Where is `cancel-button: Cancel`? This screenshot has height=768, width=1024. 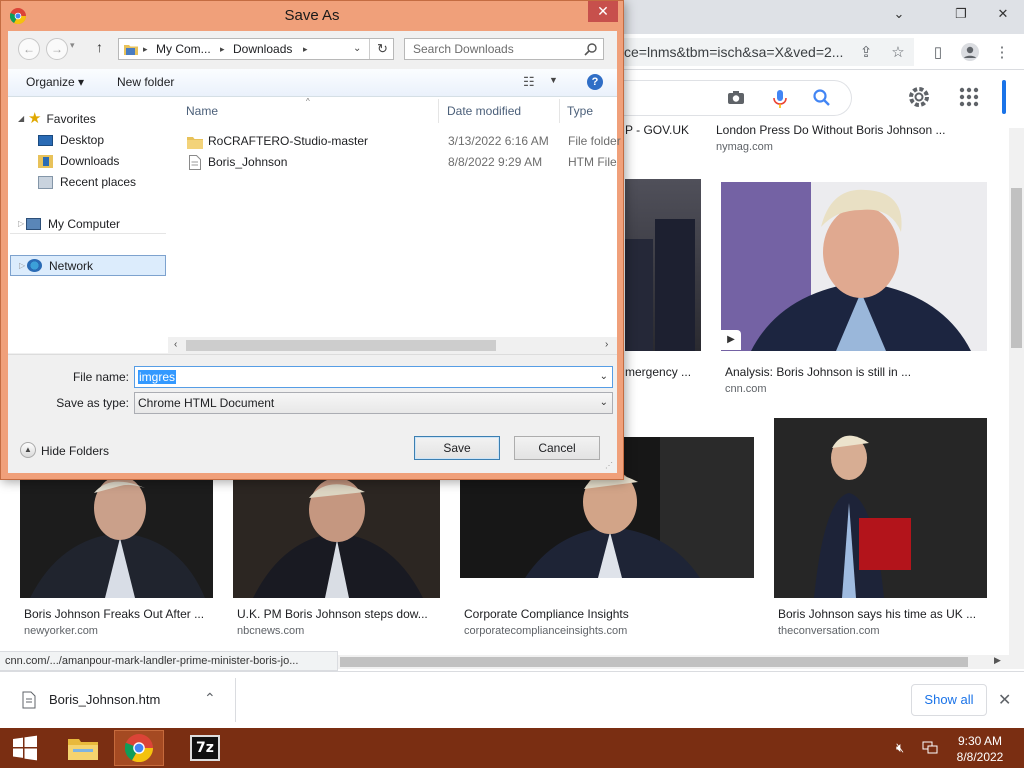 cancel-button: Cancel is located at coordinates (557, 448).